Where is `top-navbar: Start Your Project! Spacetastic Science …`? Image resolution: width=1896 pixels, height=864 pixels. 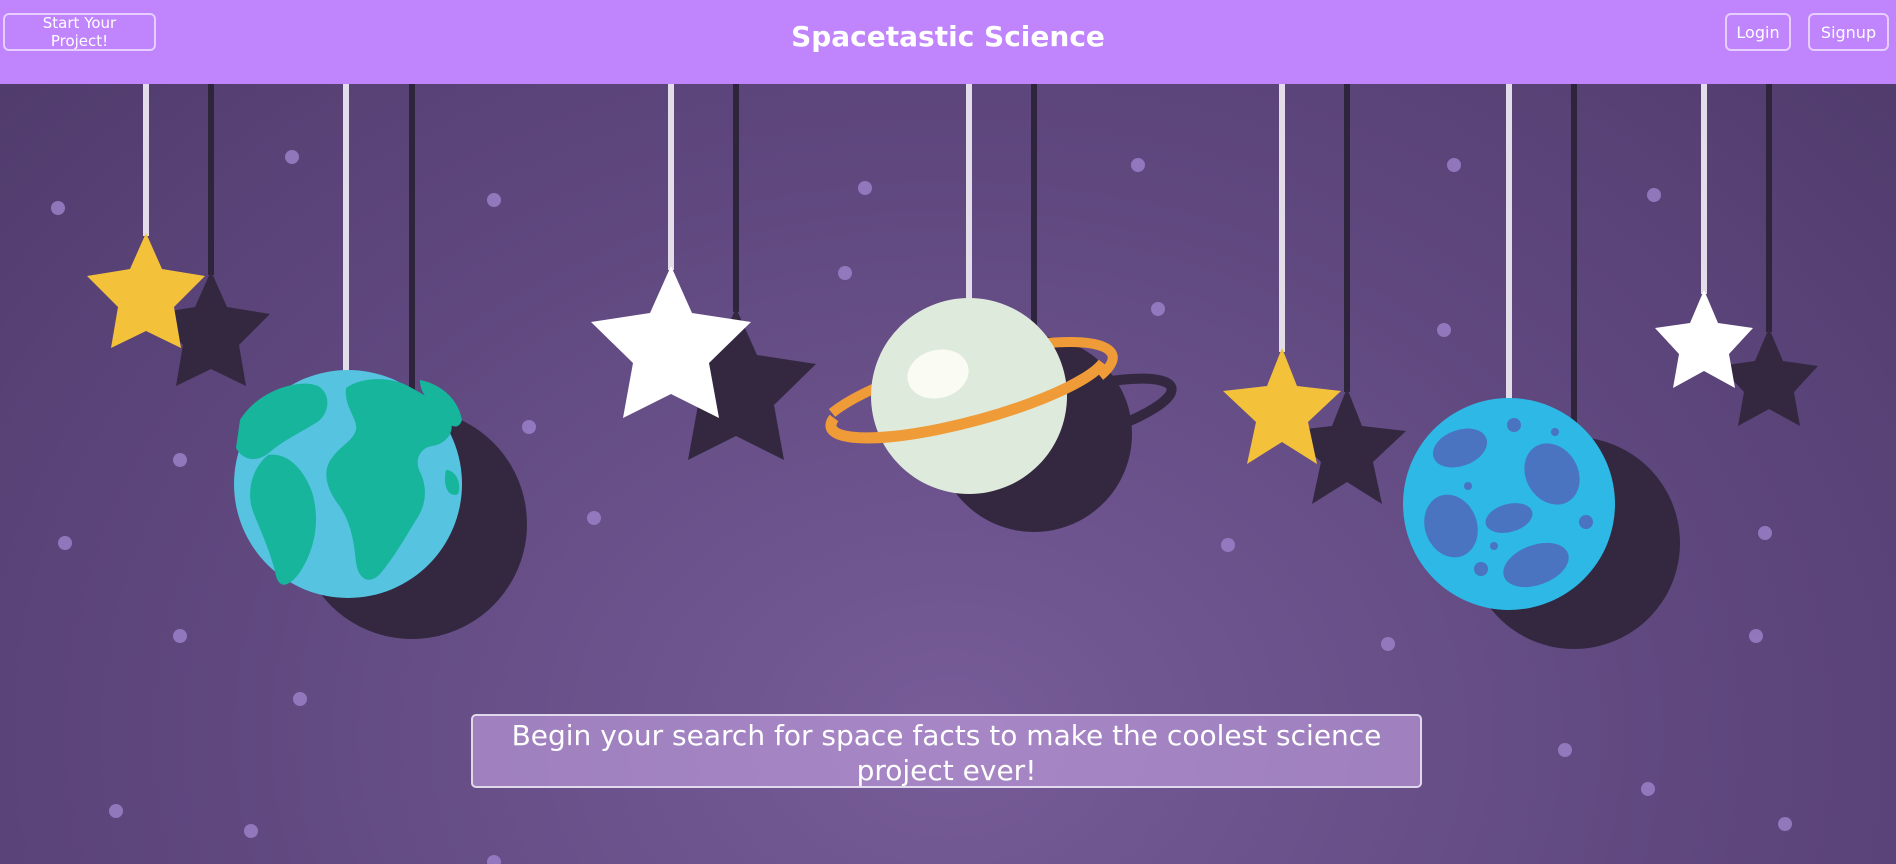
top-navbar: Start Your Project! Spacetastic Science … is located at coordinates (948, 42).